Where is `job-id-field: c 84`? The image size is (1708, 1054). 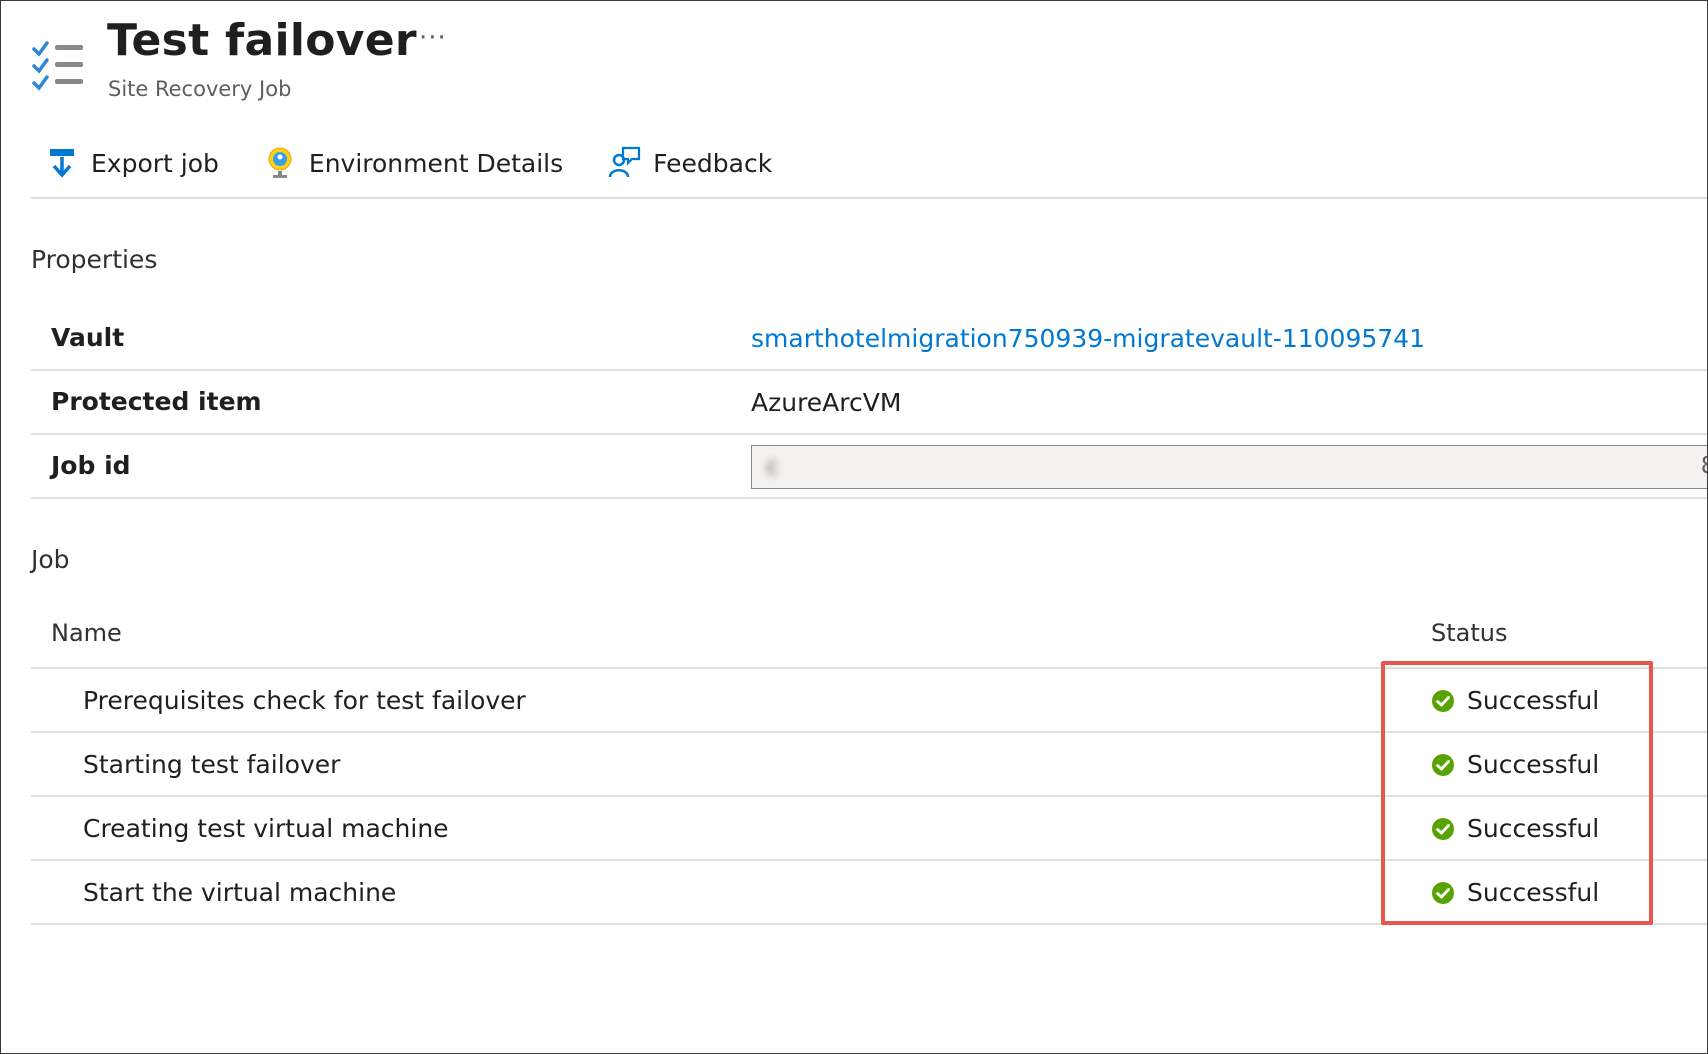
job-id-field: c 84 is located at coordinates (1229, 467).